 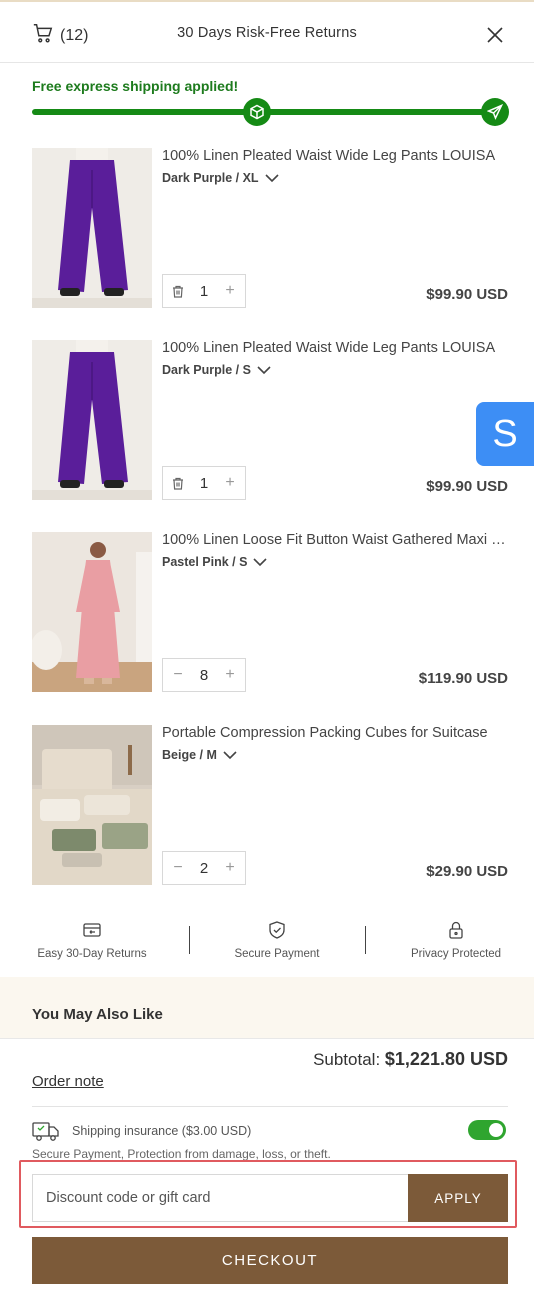 I want to click on item-price: $29.90 USD, so click(x=467, y=871).